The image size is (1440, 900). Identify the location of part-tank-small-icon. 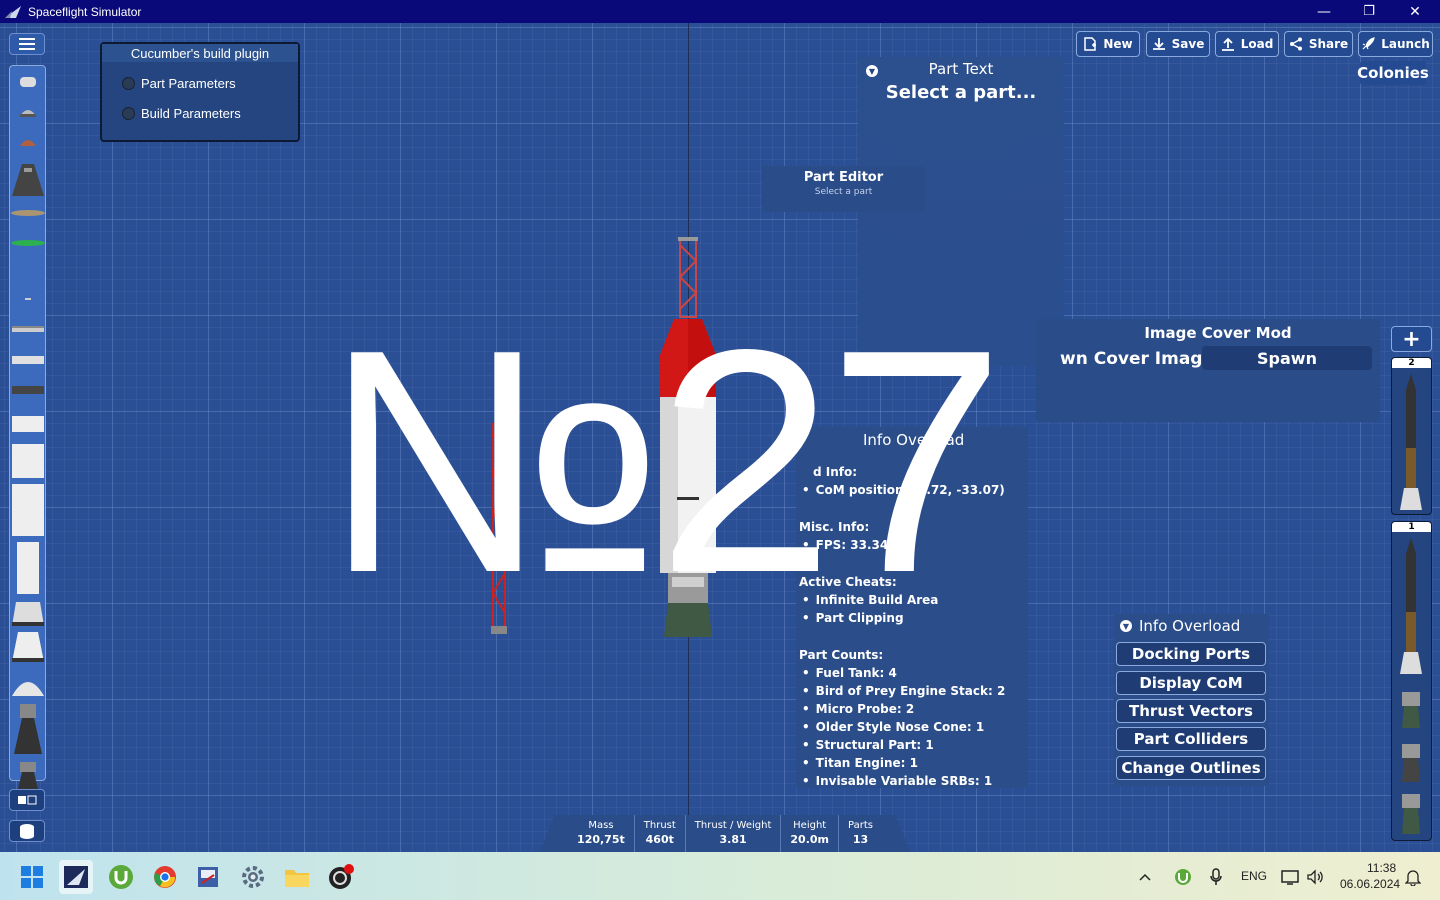
(28, 424).